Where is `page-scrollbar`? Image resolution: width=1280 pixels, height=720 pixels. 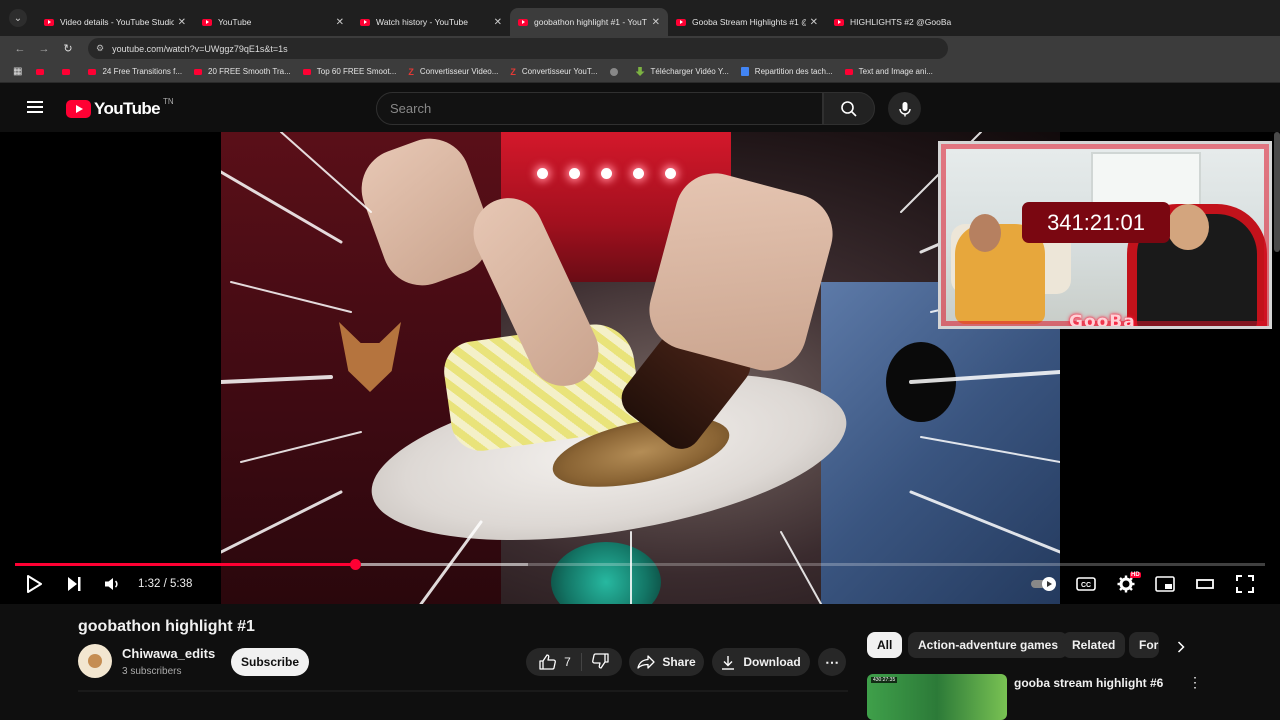 page-scrollbar is located at coordinates (1277, 192).